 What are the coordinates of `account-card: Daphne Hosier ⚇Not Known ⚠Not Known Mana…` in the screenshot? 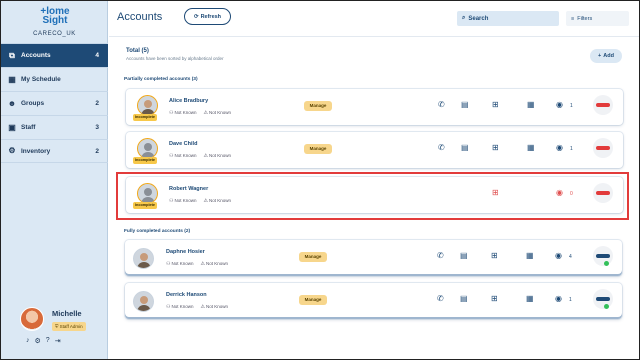 It's located at (373, 258).